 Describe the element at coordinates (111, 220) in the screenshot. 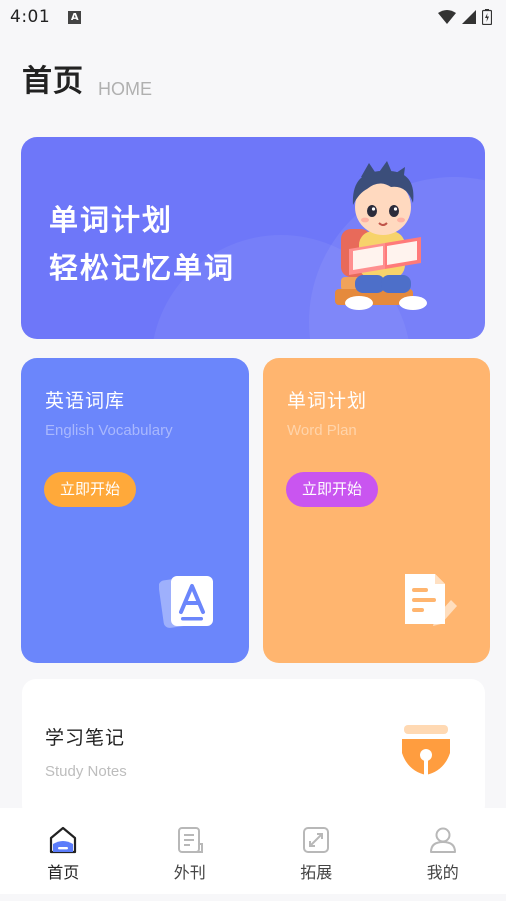

I see `banner-title: 单词计划` at that location.